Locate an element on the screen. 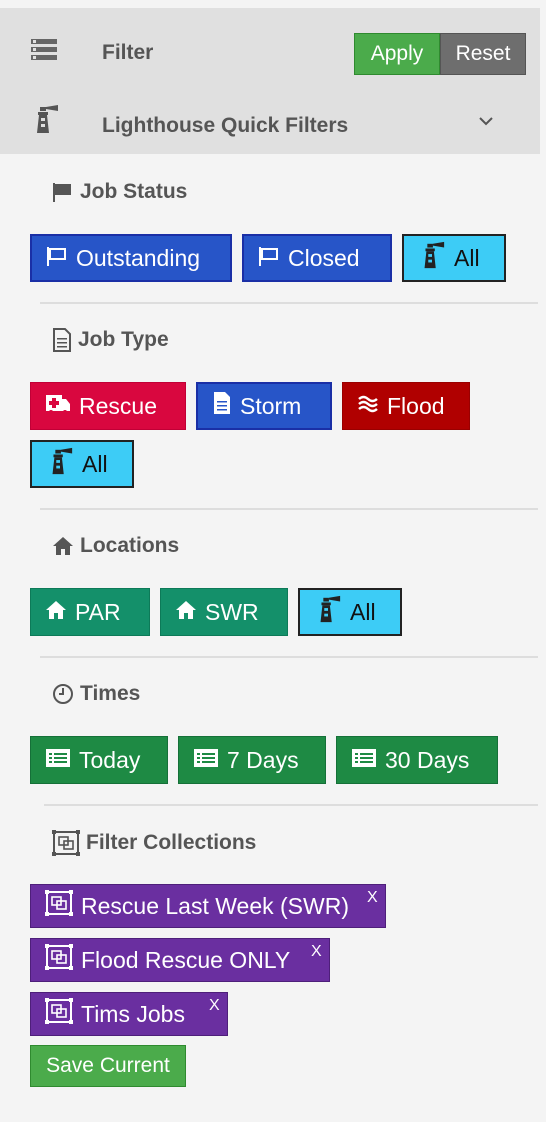 This screenshot has height=1122, width=546. locations-label: Locations is located at coordinates (130, 545).